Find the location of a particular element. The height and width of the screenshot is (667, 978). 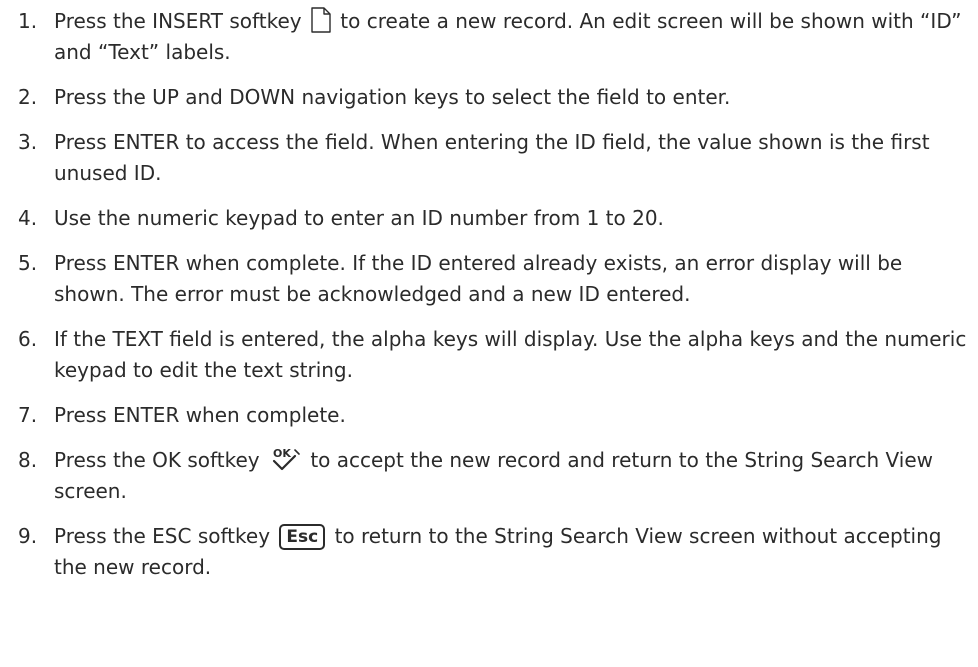

ok-checkmark-icon: OK is located at coordinates (286, 459).